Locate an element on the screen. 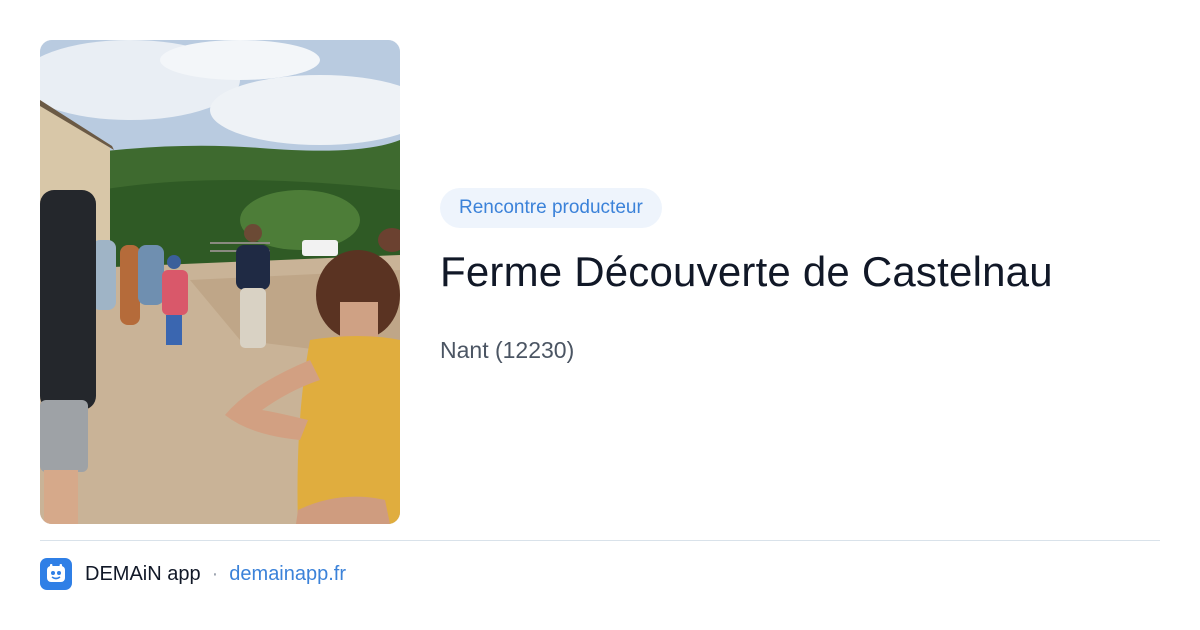 The height and width of the screenshot is (630, 1200). site-link: demainapp.fr is located at coordinates (287, 574).